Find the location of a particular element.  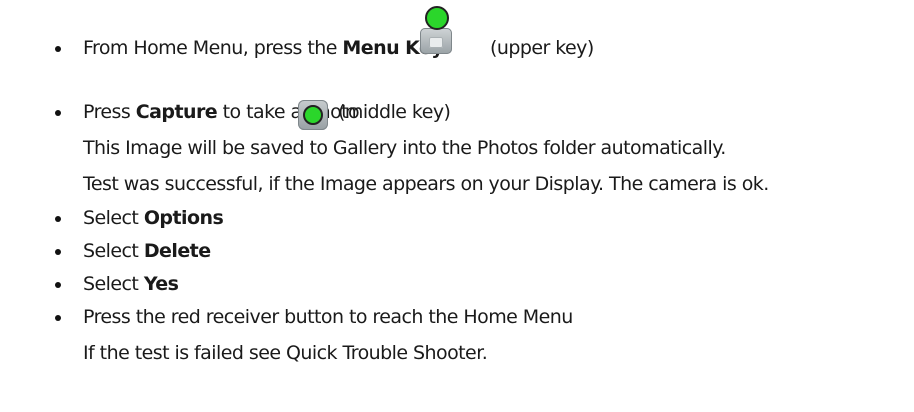

step-options: Select Options is located at coordinates (135, 218).